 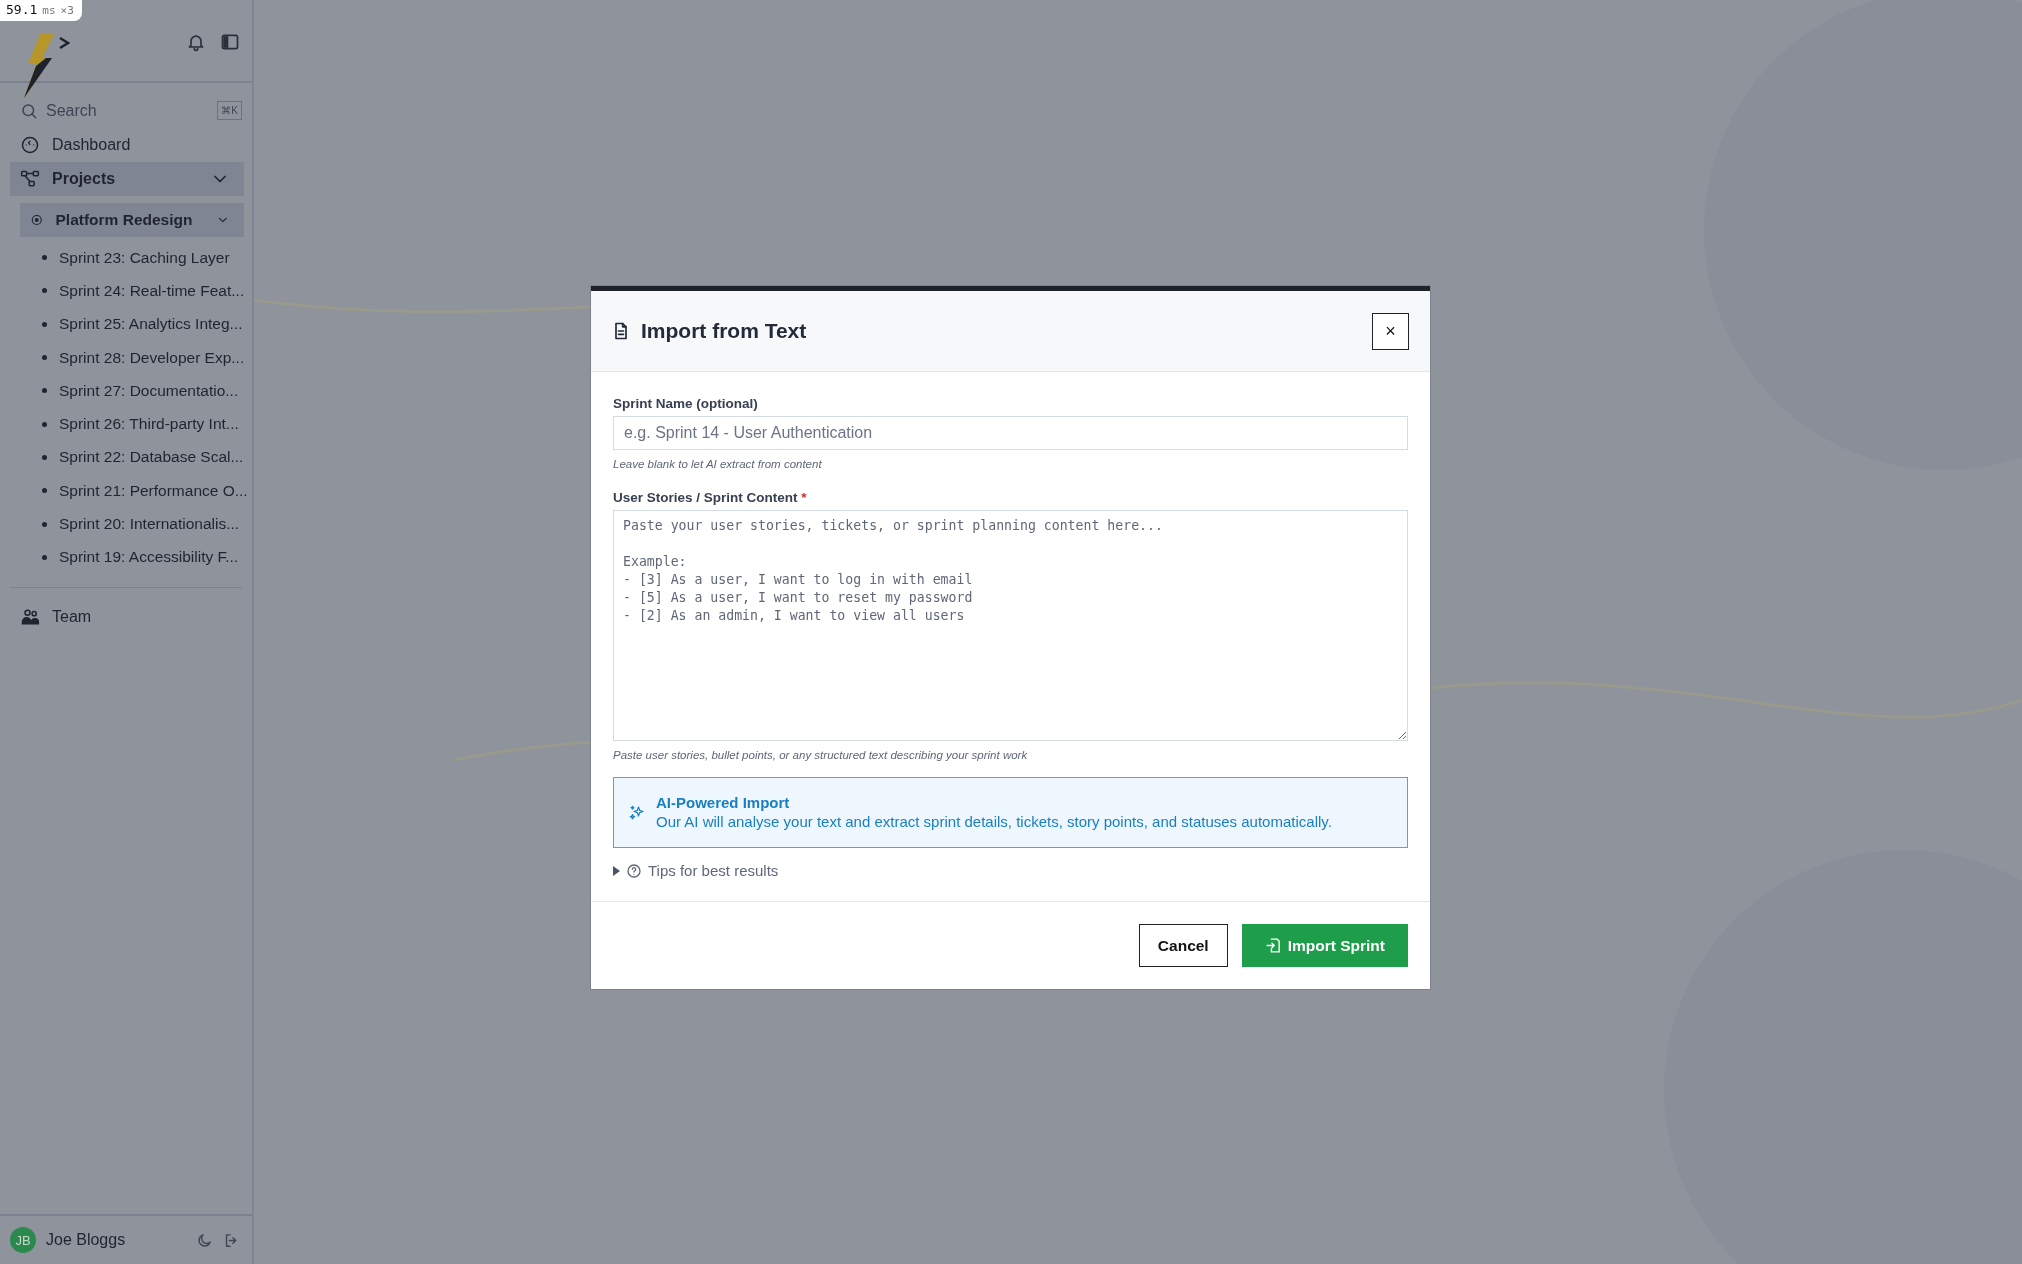 I want to click on project-item: Platform Redesign, so click(x=132, y=220).